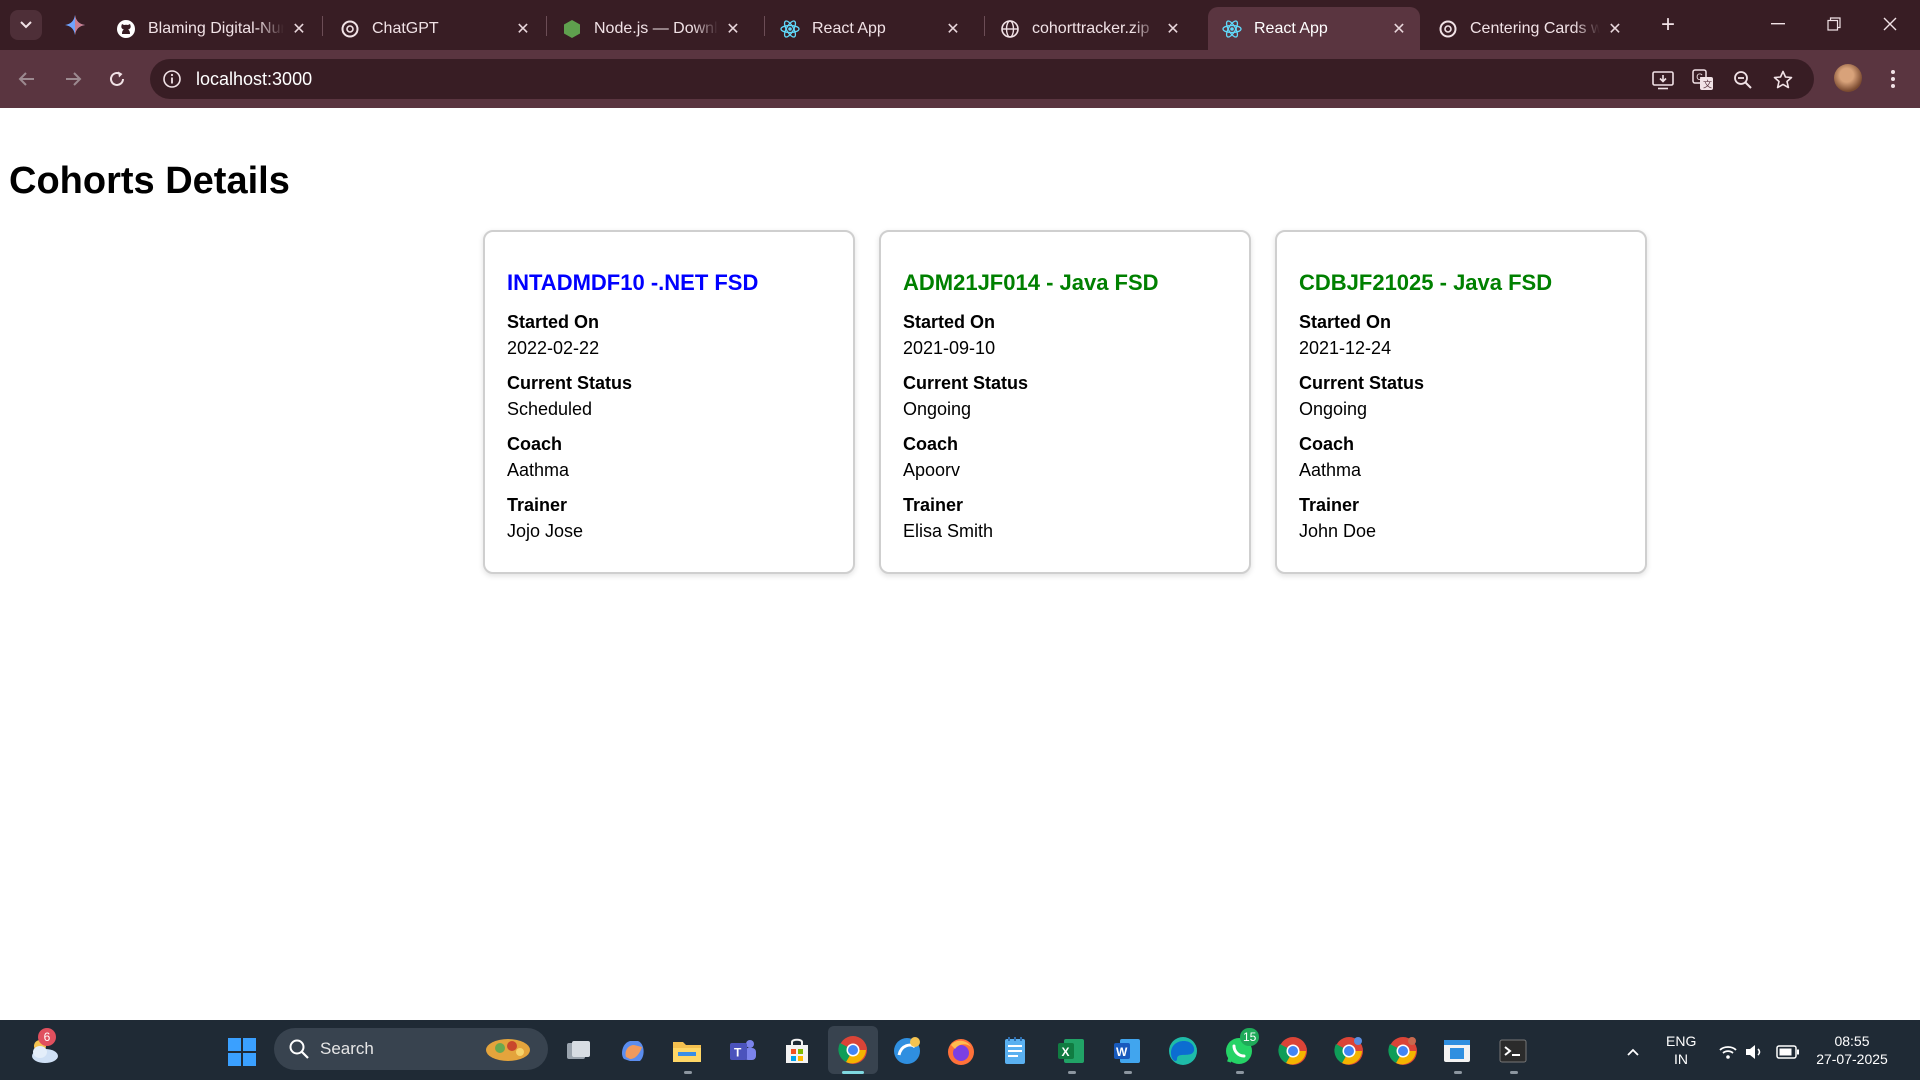 The width and height of the screenshot is (1920, 1080). I want to click on svg-text: X, so click(1066, 1052).